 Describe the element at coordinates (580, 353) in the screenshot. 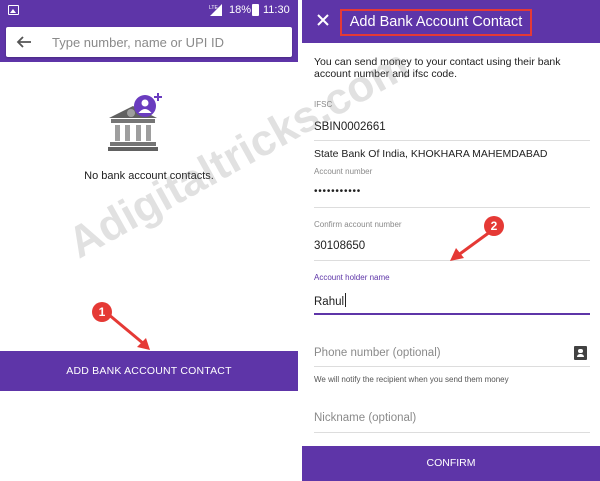

I see `contacts-book-icon` at that location.